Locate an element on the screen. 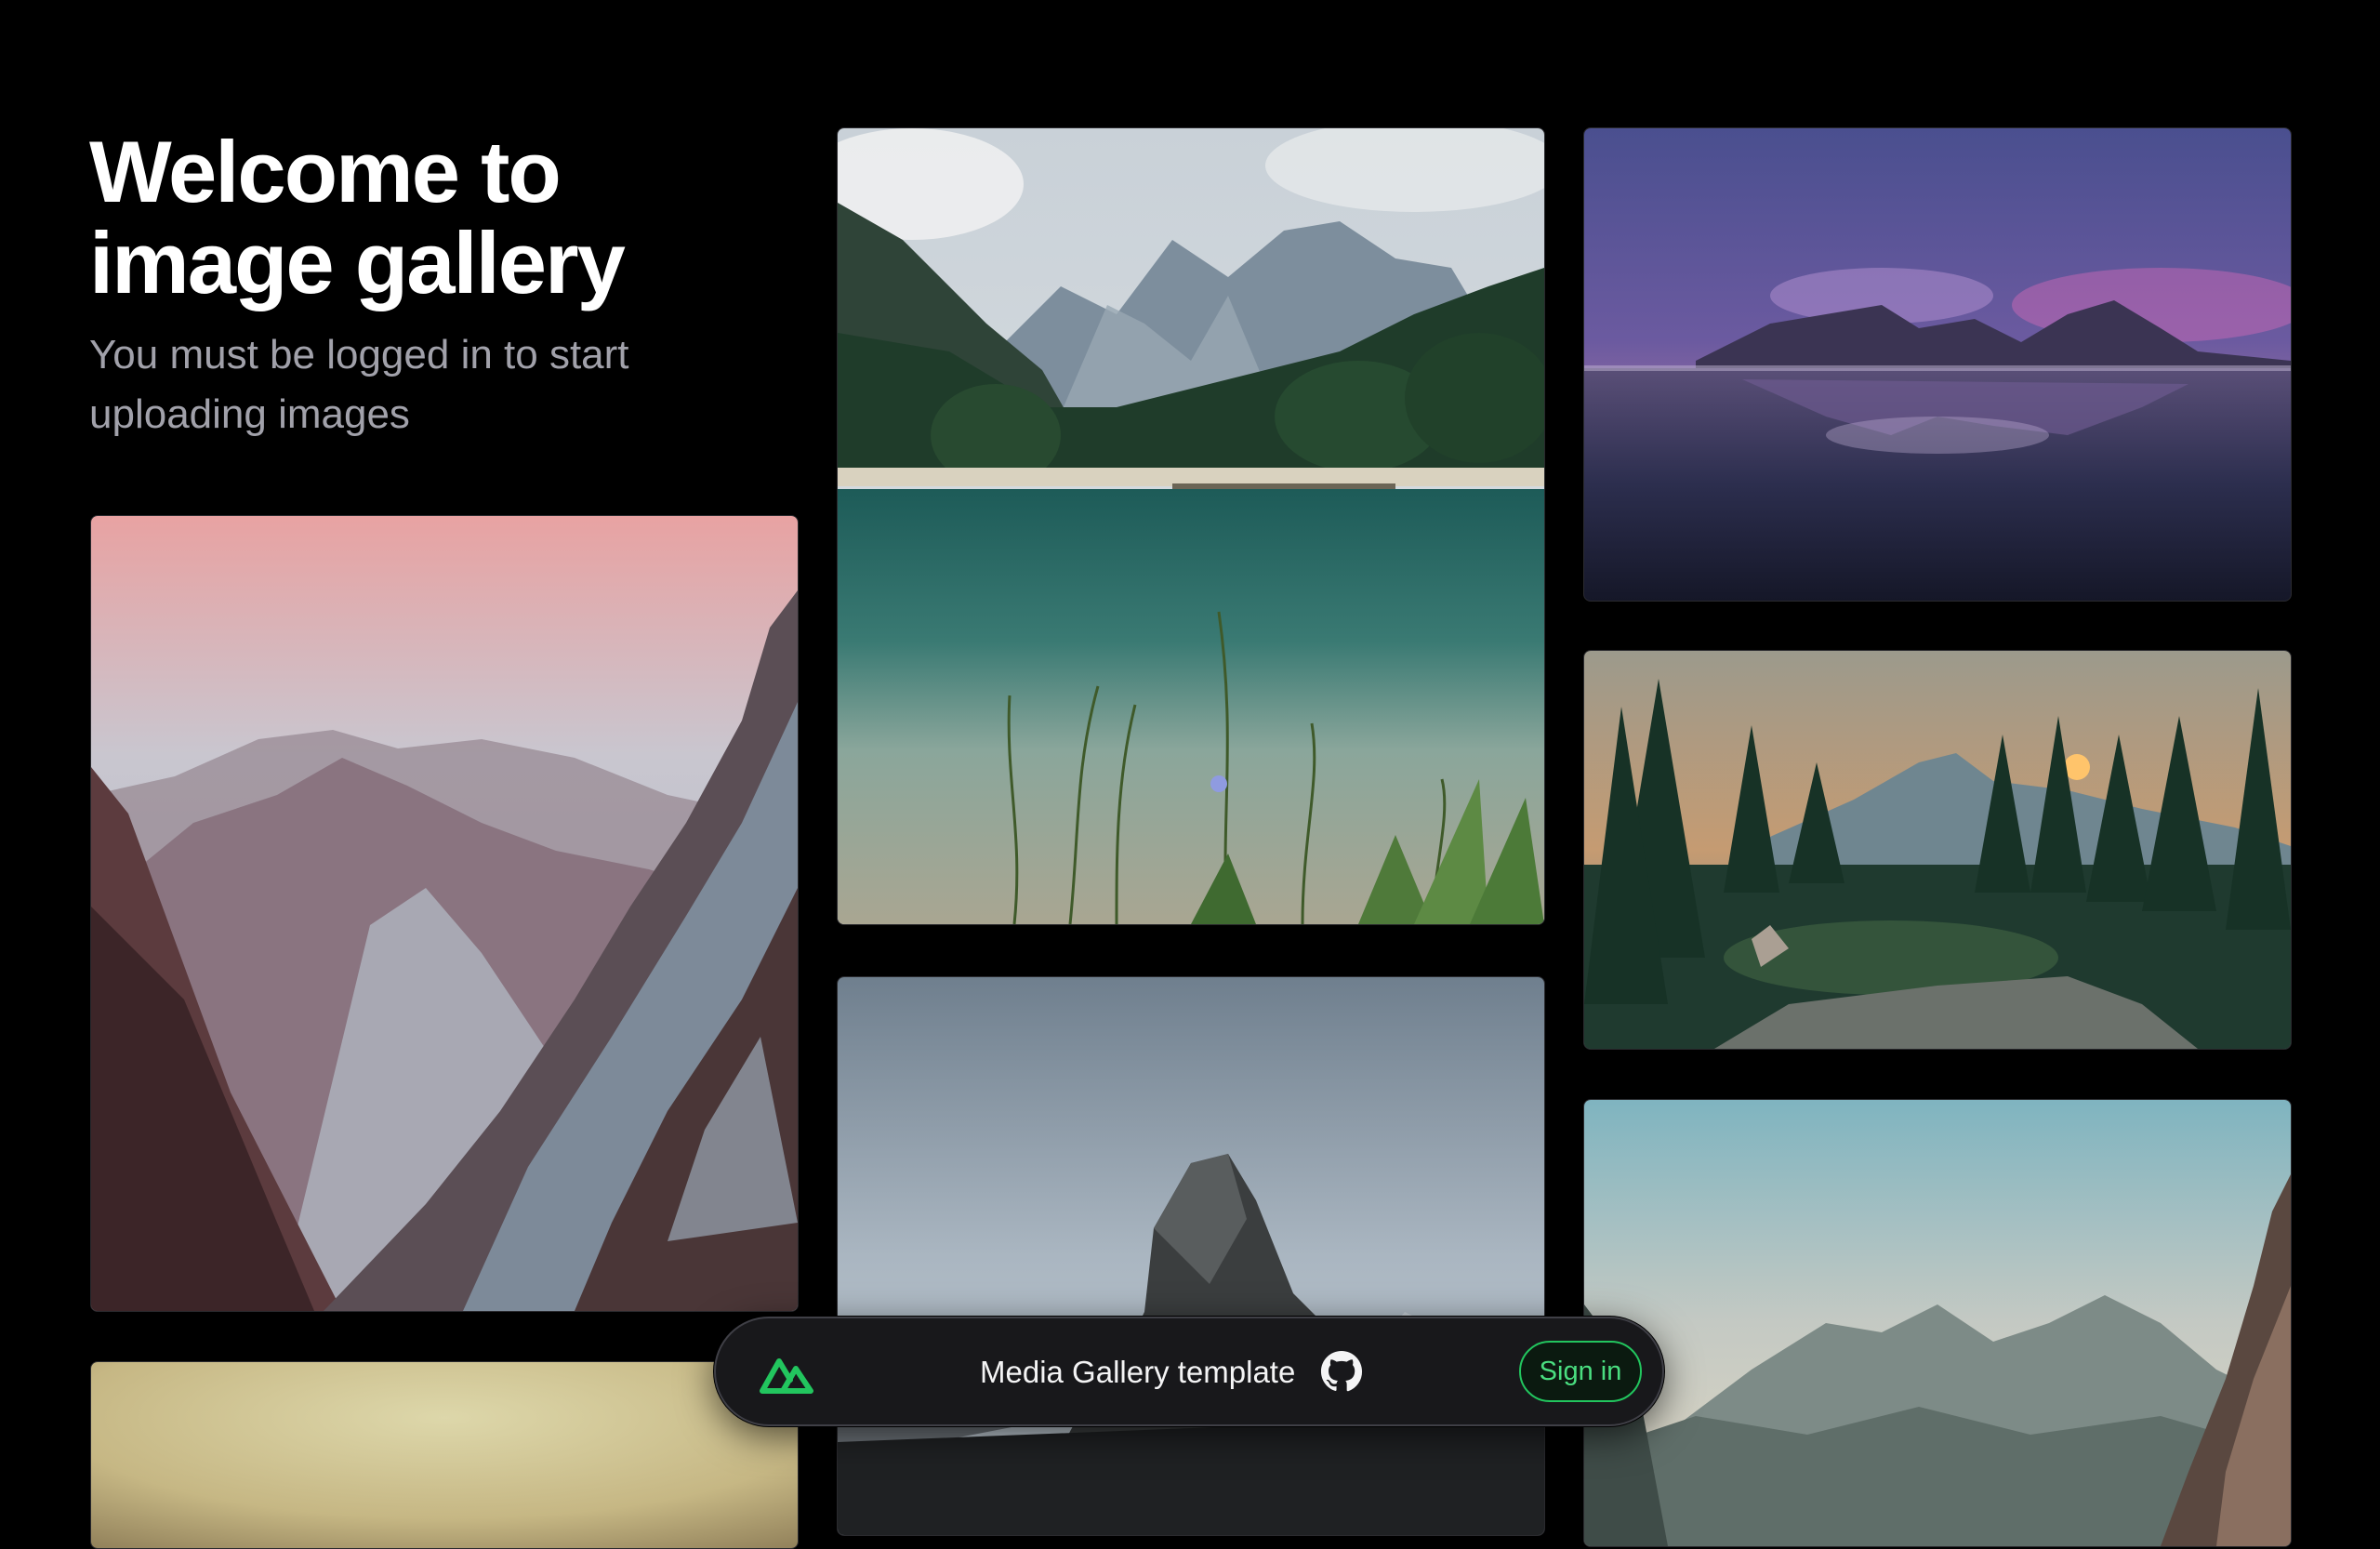 The image size is (2380, 1549). github-icon is located at coordinates (1341, 1371).